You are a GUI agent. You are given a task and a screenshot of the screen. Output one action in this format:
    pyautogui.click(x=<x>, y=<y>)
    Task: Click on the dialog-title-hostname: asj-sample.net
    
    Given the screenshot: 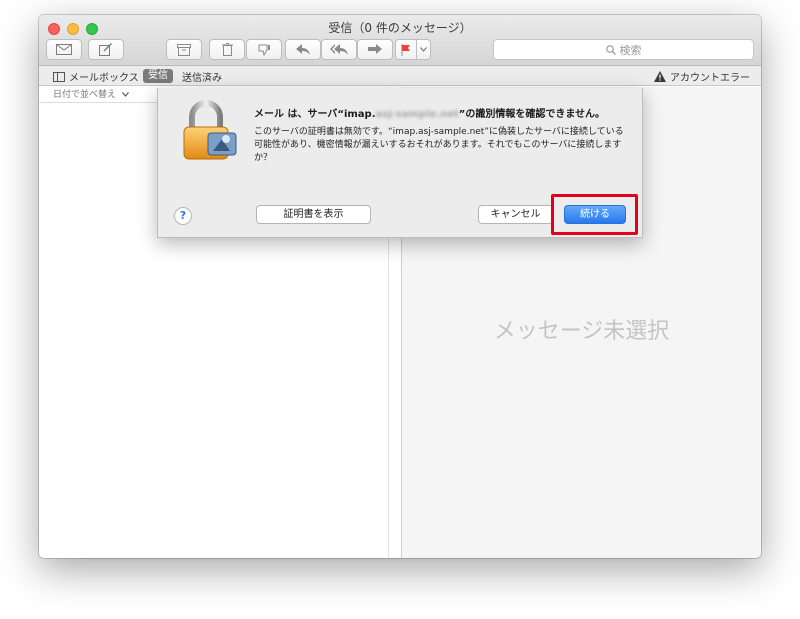 What is the action you would take?
    pyautogui.click(x=417, y=114)
    